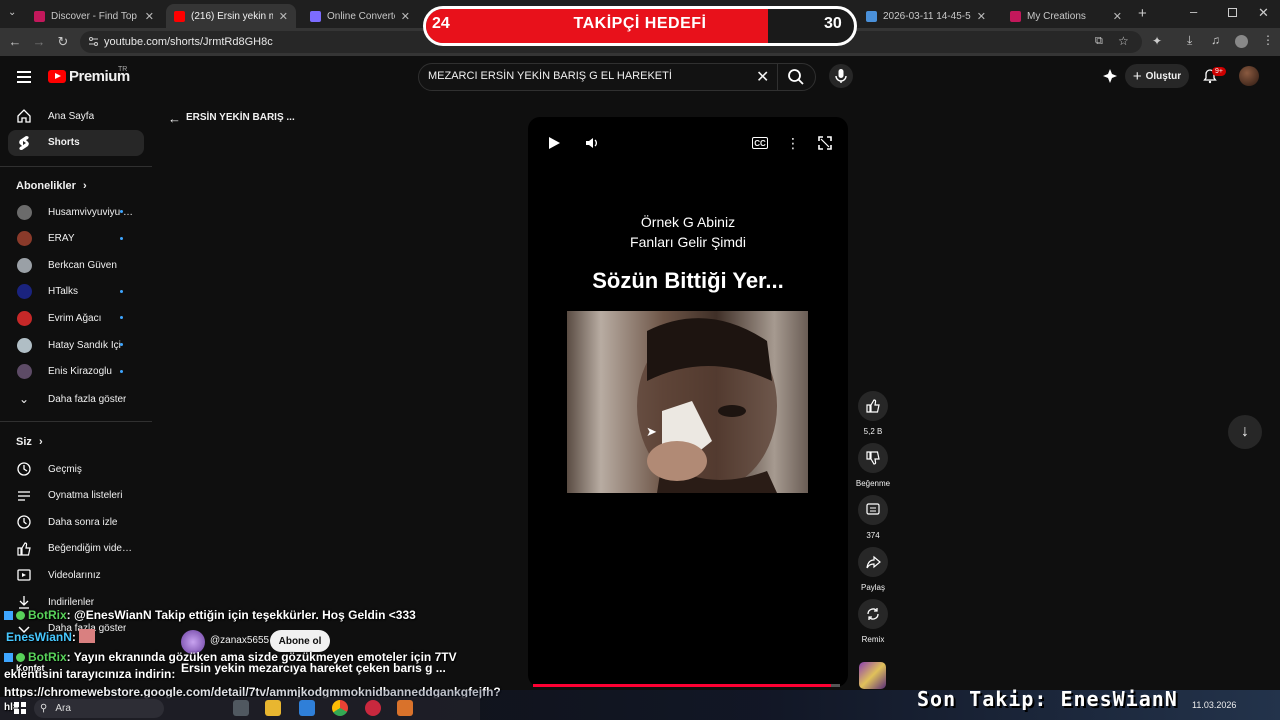 Image resolution: width=1280 pixels, height=720 pixels. What do you see at coordinates (360, 16) in the screenshot?
I see `browser-tab: Online Converter - Conve... ✕` at bounding box center [360, 16].